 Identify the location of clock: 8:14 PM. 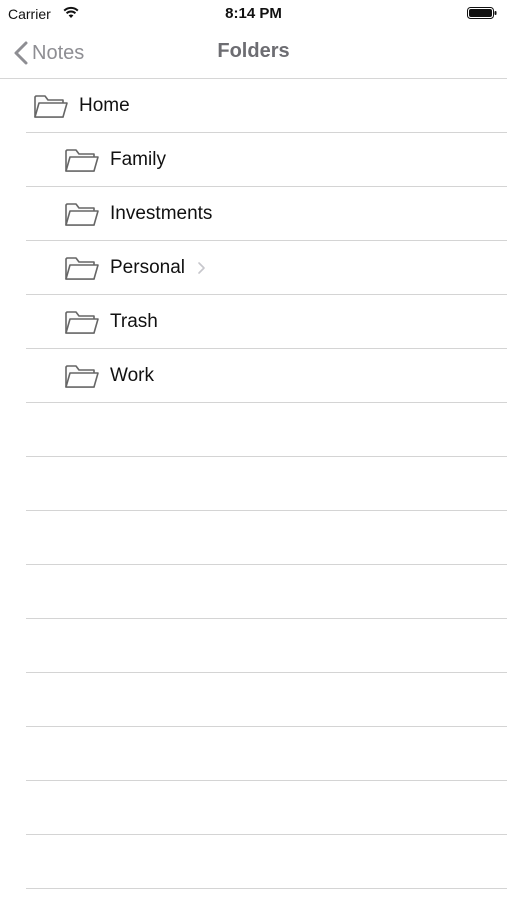
(253, 13).